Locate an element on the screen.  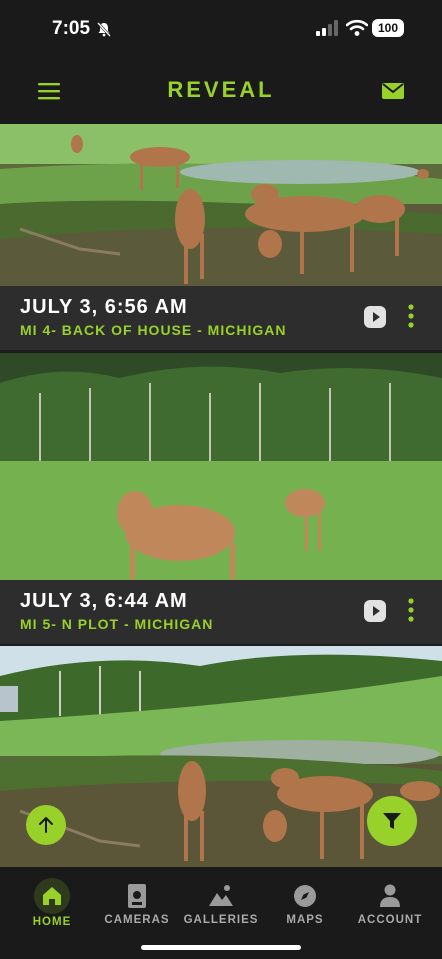
tab-cameras: CAMERAS is located at coordinates (137, 904).